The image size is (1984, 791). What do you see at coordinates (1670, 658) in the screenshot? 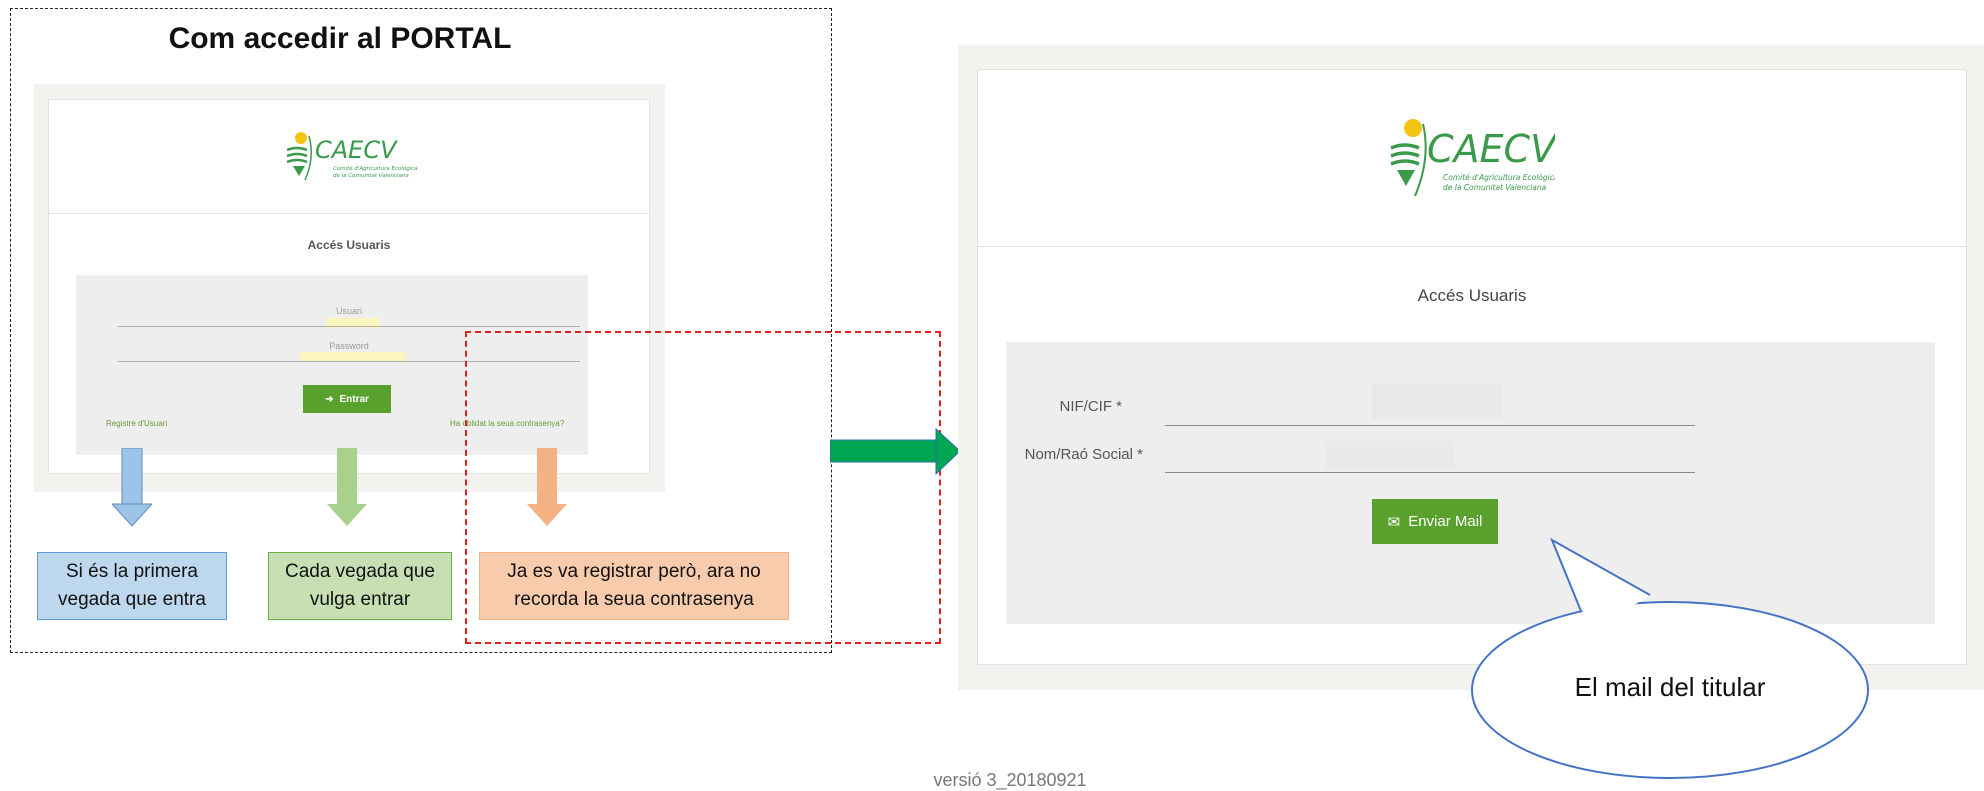
I see `speech-bubble` at bounding box center [1670, 658].